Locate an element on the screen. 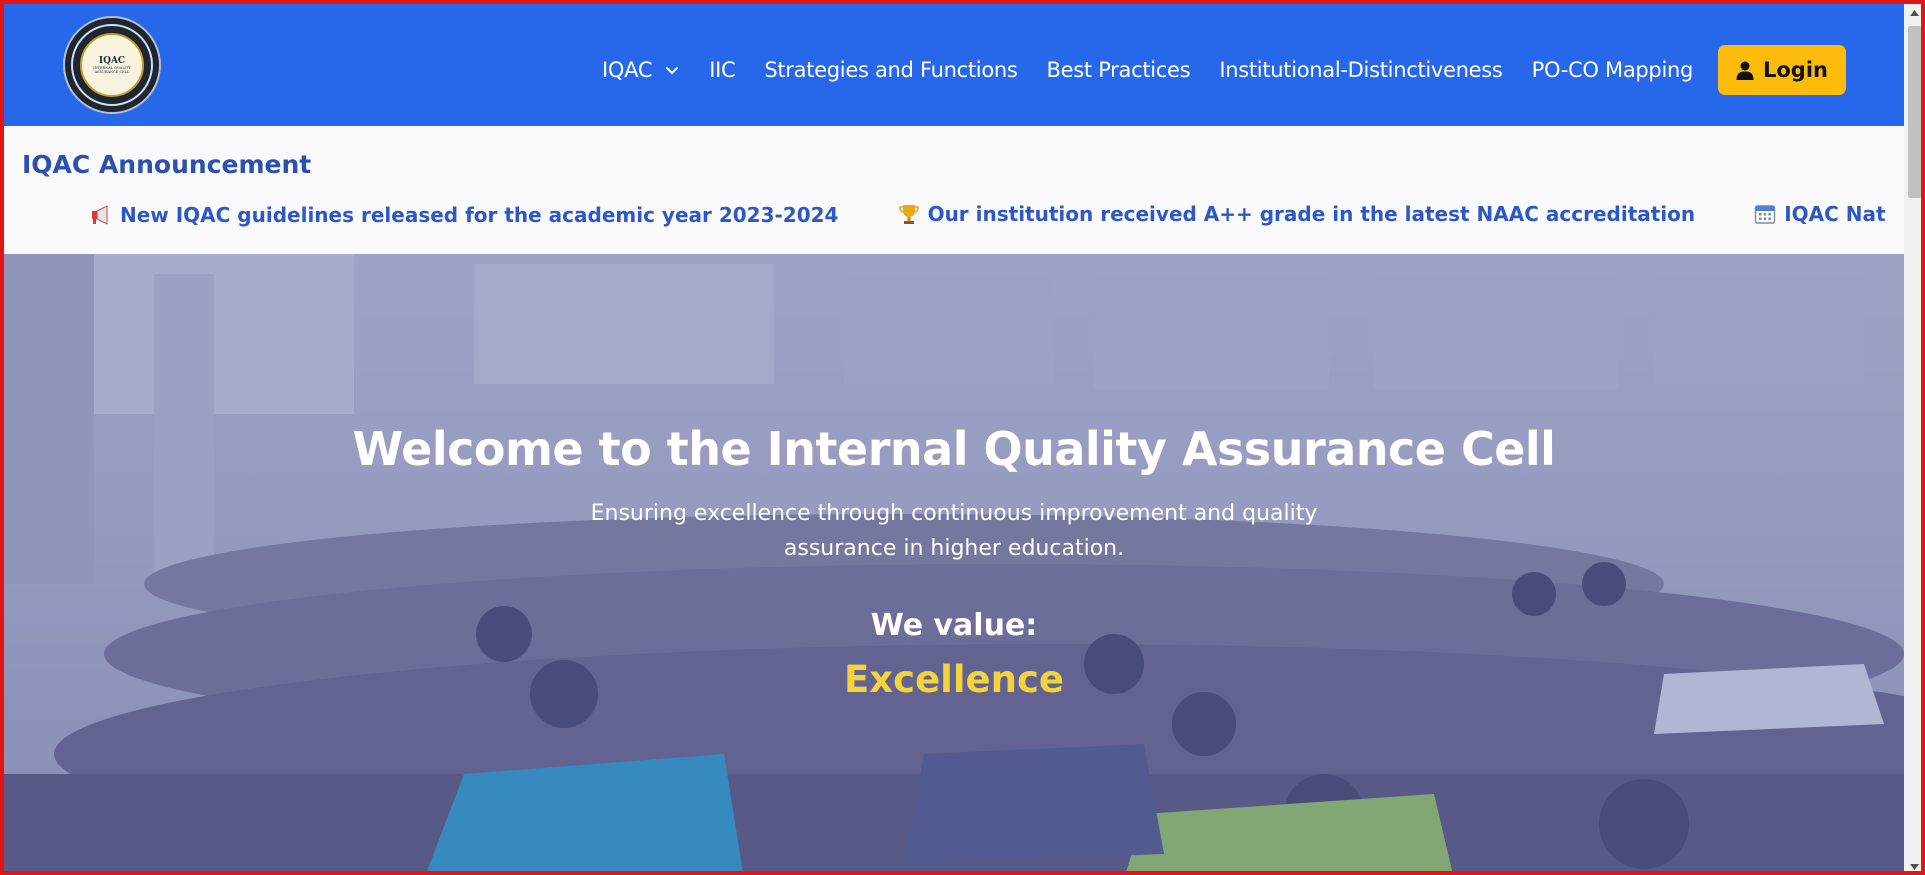  nav-item-iic: IIC is located at coordinates (722, 70).